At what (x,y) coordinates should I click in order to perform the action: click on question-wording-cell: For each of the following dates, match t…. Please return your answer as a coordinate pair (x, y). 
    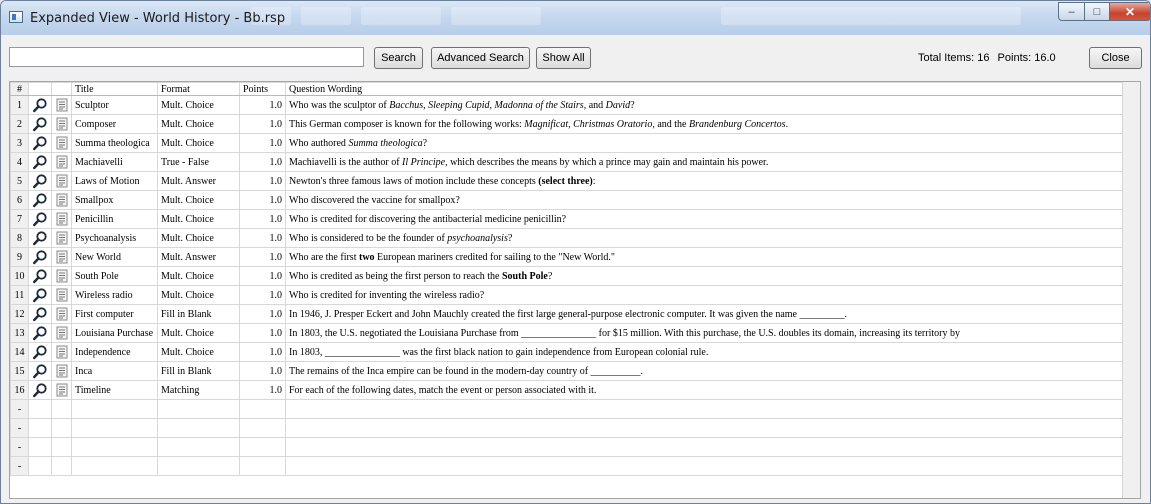
    Looking at the image, I should click on (708, 390).